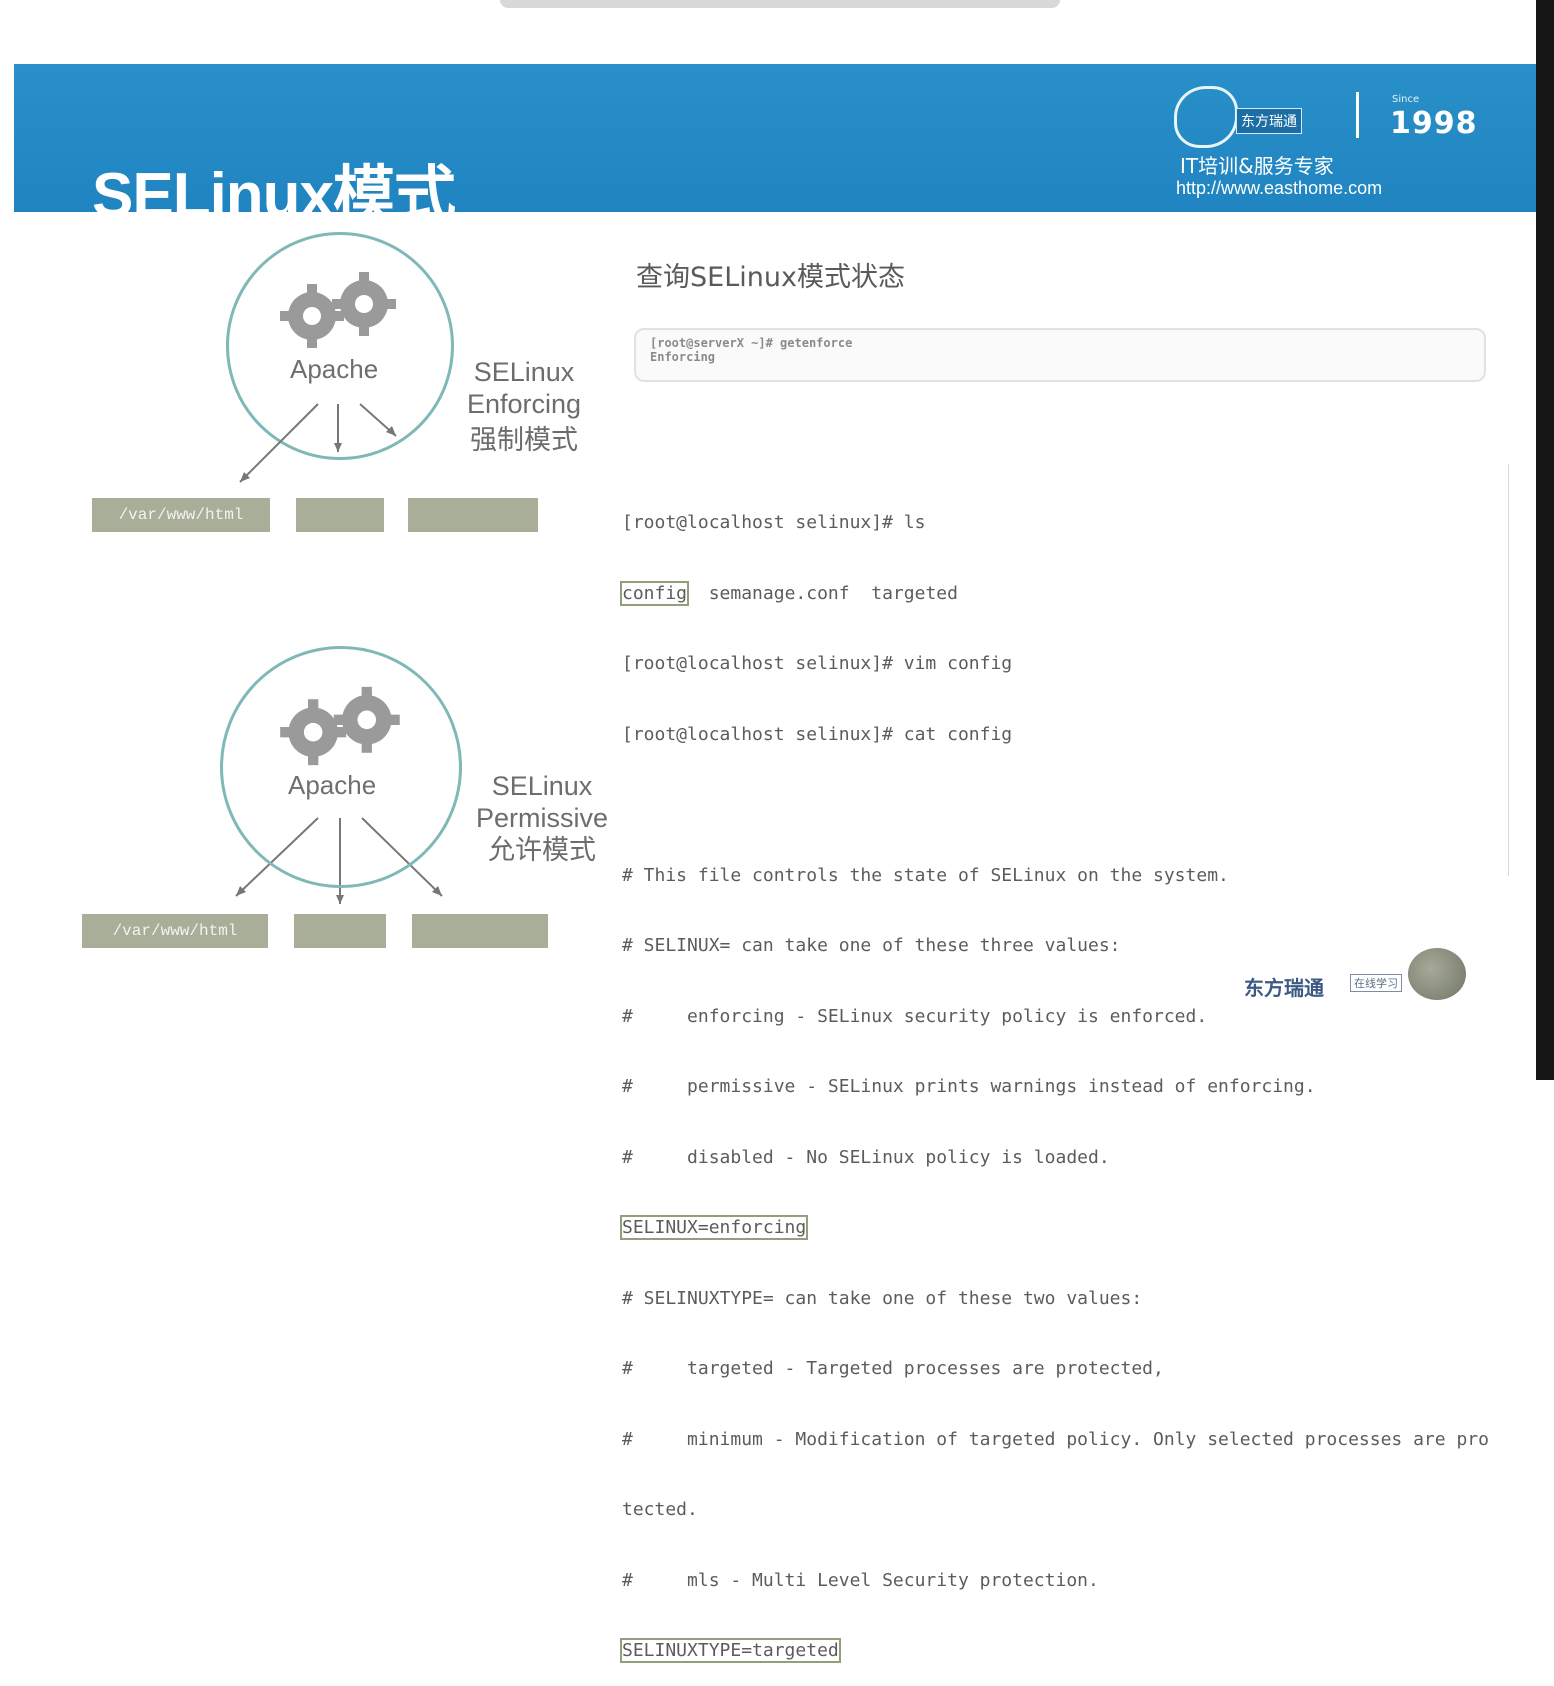 The image size is (1554, 1686). What do you see at coordinates (714, 1227) in the screenshot?
I see `selinux-setting-highlight: SELINUX=enforcing` at bounding box center [714, 1227].